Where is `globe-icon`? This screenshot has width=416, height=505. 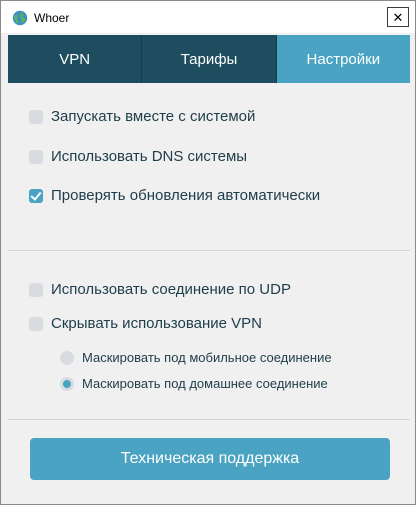 globe-icon is located at coordinates (20, 18).